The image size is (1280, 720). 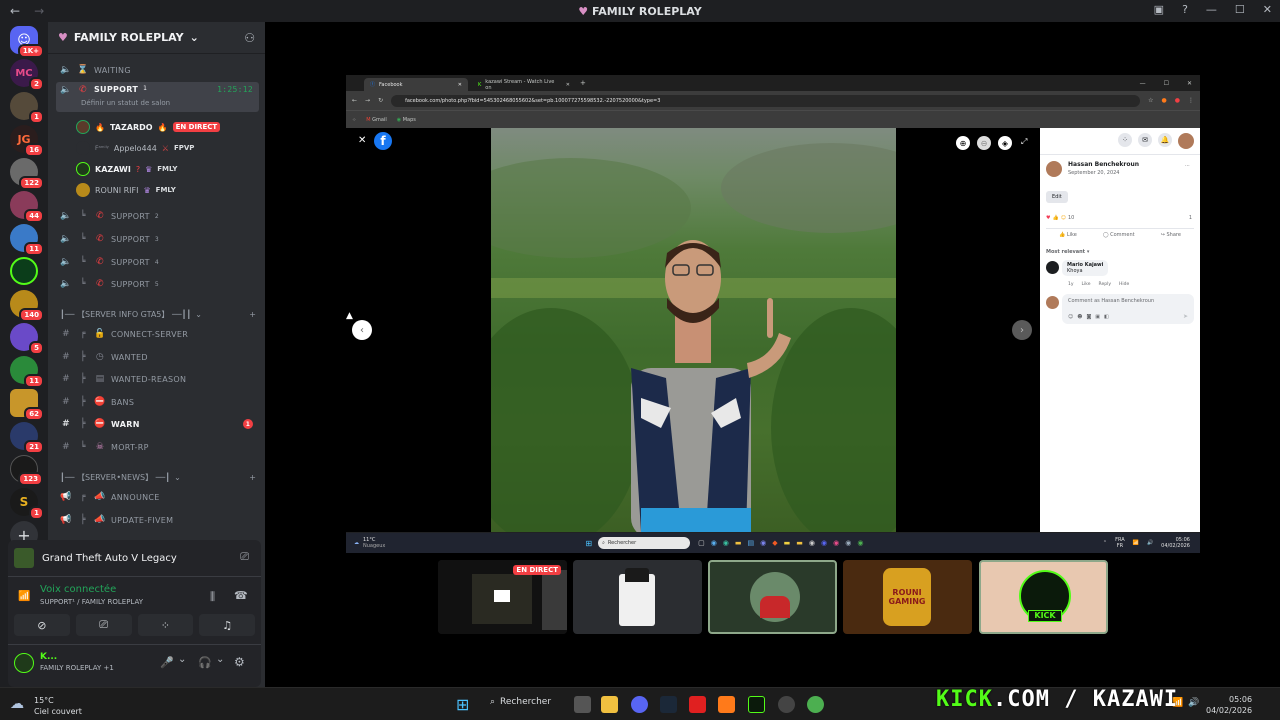 What do you see at coordinates (1190, 218) in the screenshot?
I see `comments-count: 1` at bounding box center [1190, 218].